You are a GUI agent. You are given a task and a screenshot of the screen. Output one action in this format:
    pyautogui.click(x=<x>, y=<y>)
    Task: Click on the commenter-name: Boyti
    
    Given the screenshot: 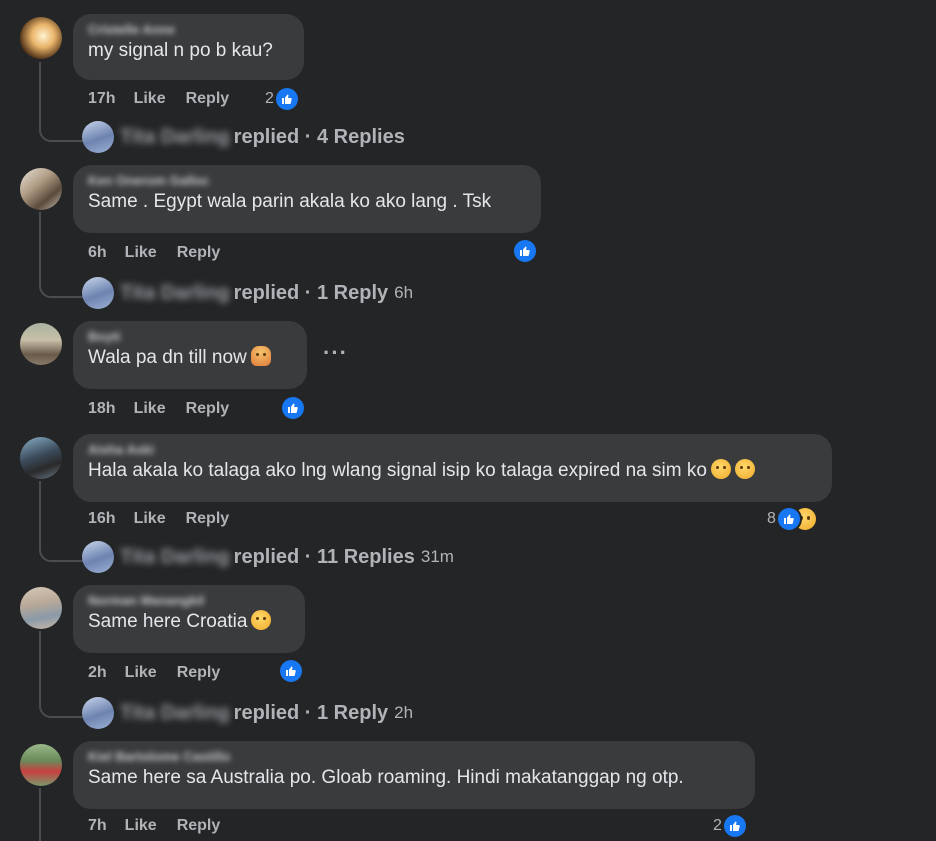 What is the action you would take?
    pyautogui.click(x=190, y=337)
    